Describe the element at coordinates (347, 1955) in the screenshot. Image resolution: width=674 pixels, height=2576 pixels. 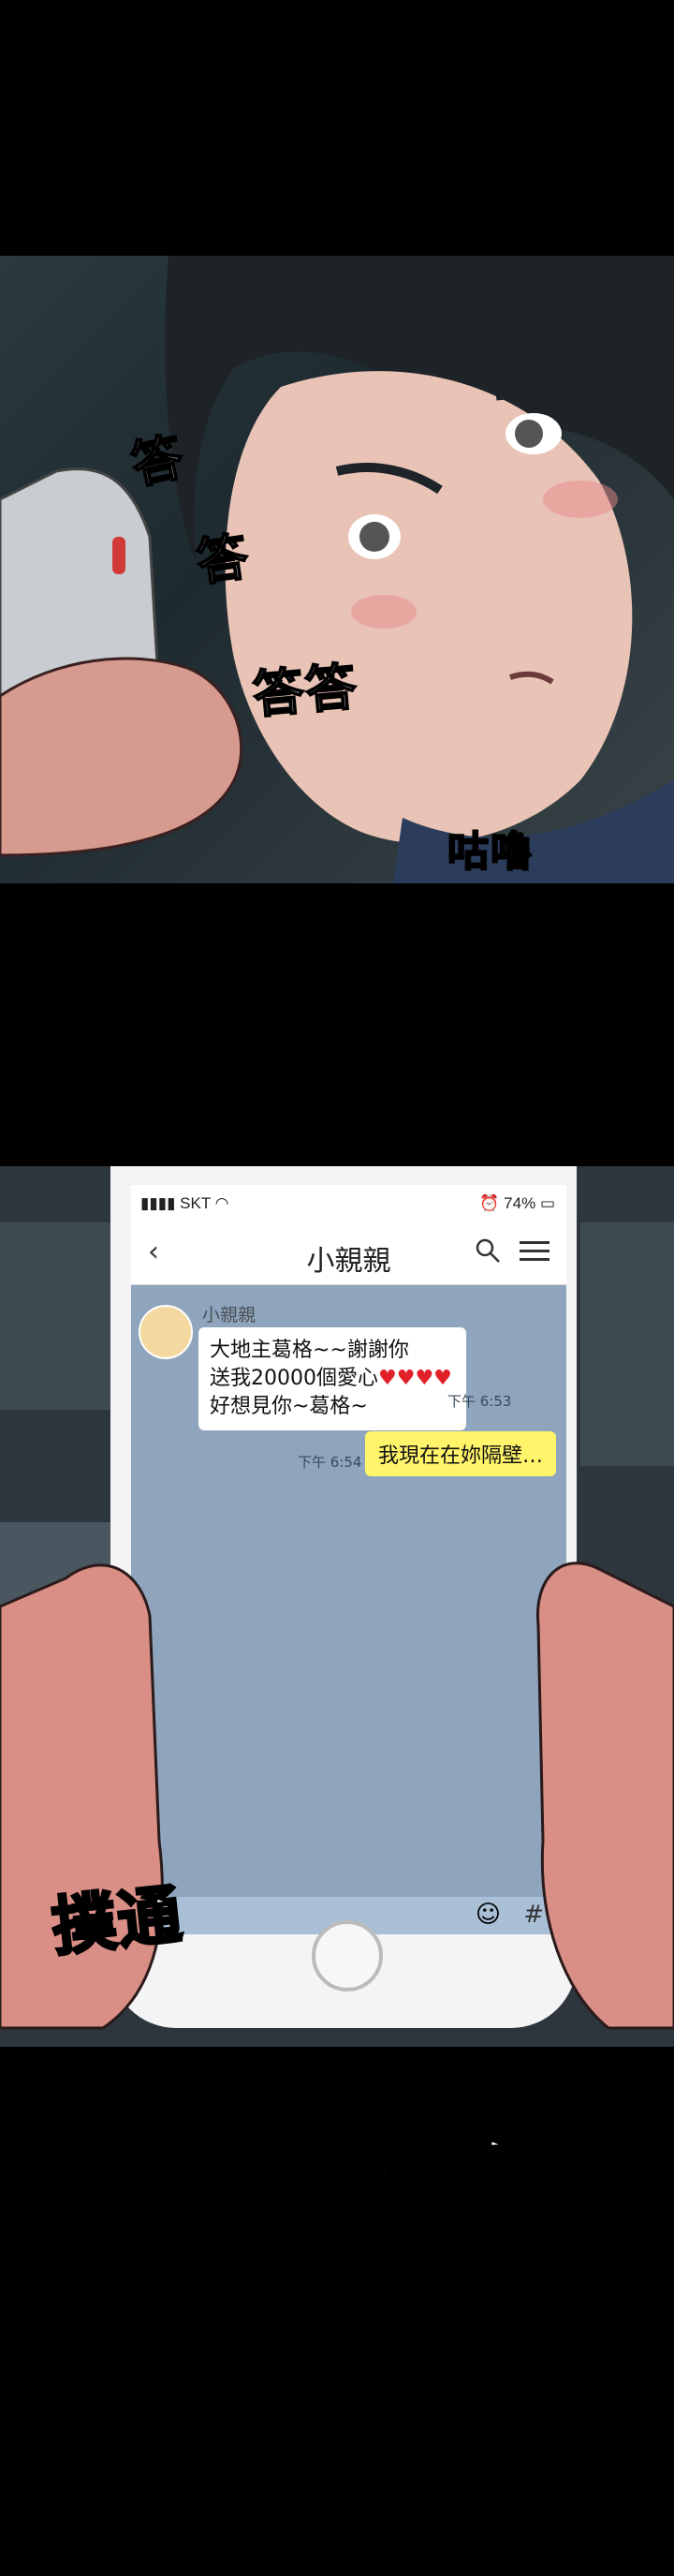
I see `home-button` at that location.